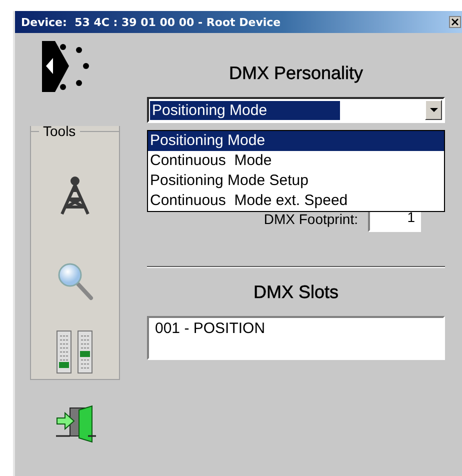 The height and width of the screenshot is (476, 462). What do you see at coordinates (311, 218) in the screenshot?
I see `field-label: DMX Footprint:` at bounding box center [311, 218].